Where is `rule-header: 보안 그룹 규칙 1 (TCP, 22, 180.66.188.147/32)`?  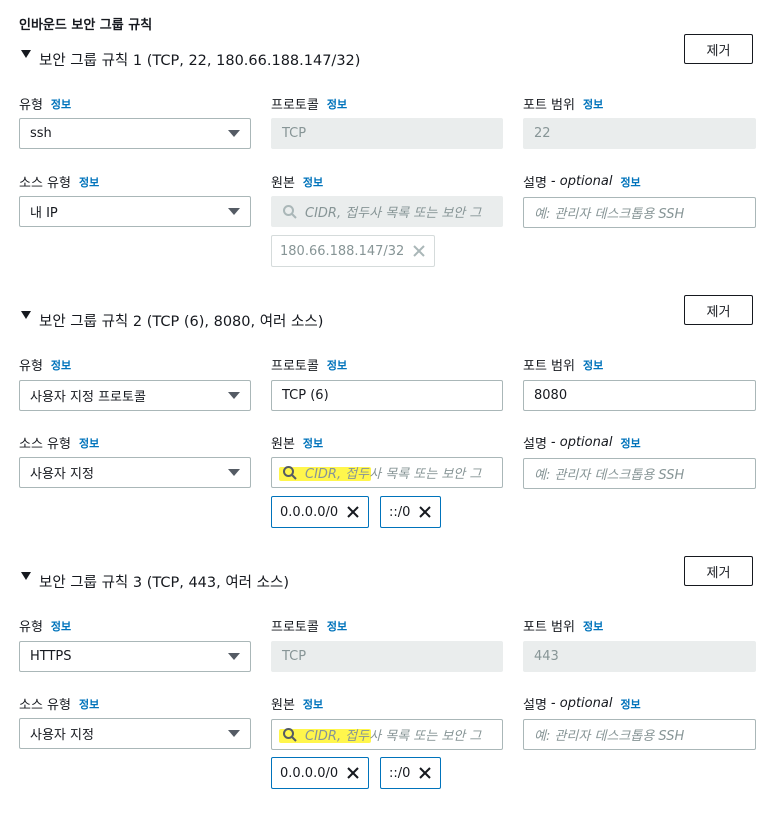 rule-header: 보안 그룹 규칙 1 (TCP, 22, 180.66.188.147/32) is located at coordinates (190, 59).